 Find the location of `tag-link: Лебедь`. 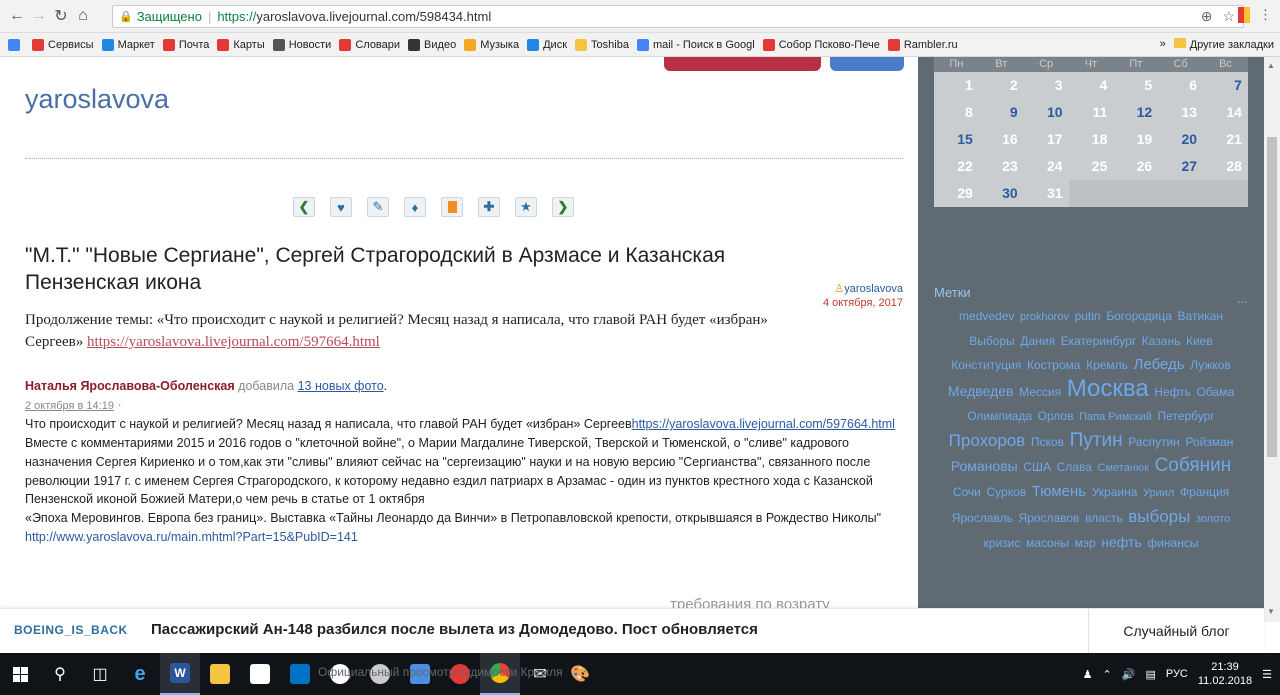

tag-link: Лебедь is located at coordinates (1159, 364).